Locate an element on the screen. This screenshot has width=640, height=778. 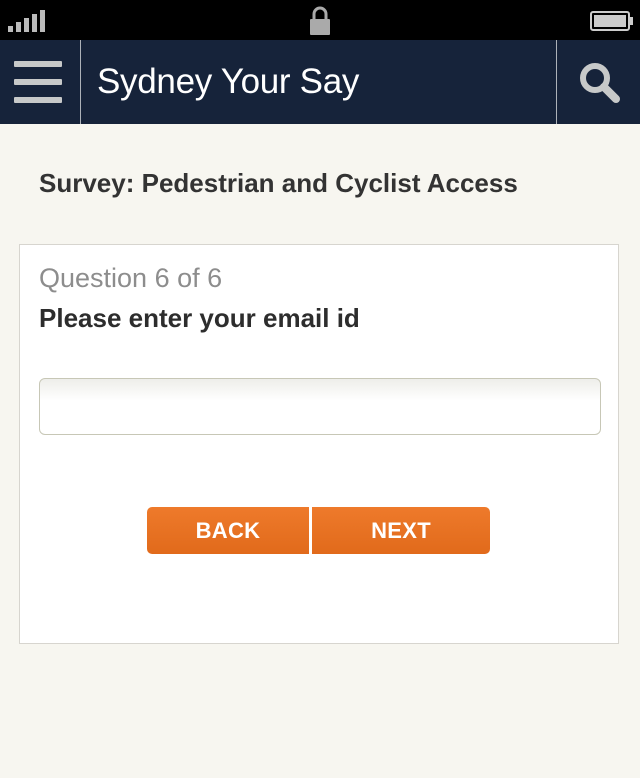
next-button: NEXT is located at coordinates (401, 530).